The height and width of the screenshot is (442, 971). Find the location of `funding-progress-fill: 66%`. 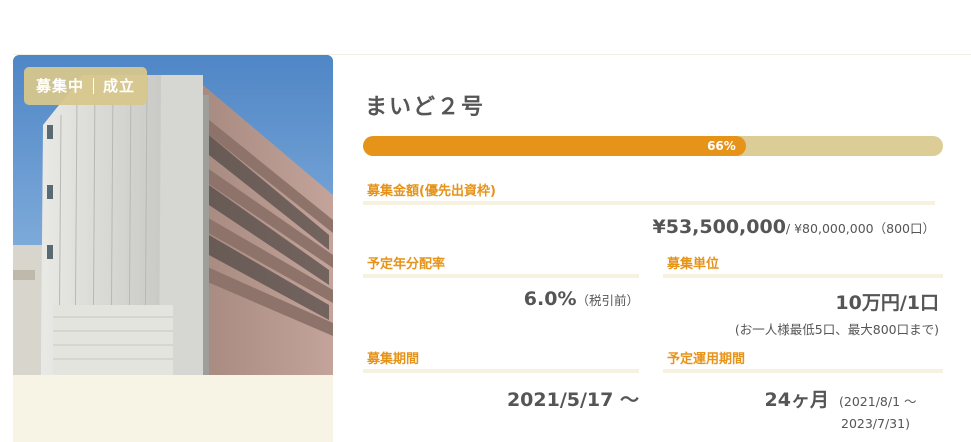

funding-progress-fill: 66% is located at coordinates (554, 146).